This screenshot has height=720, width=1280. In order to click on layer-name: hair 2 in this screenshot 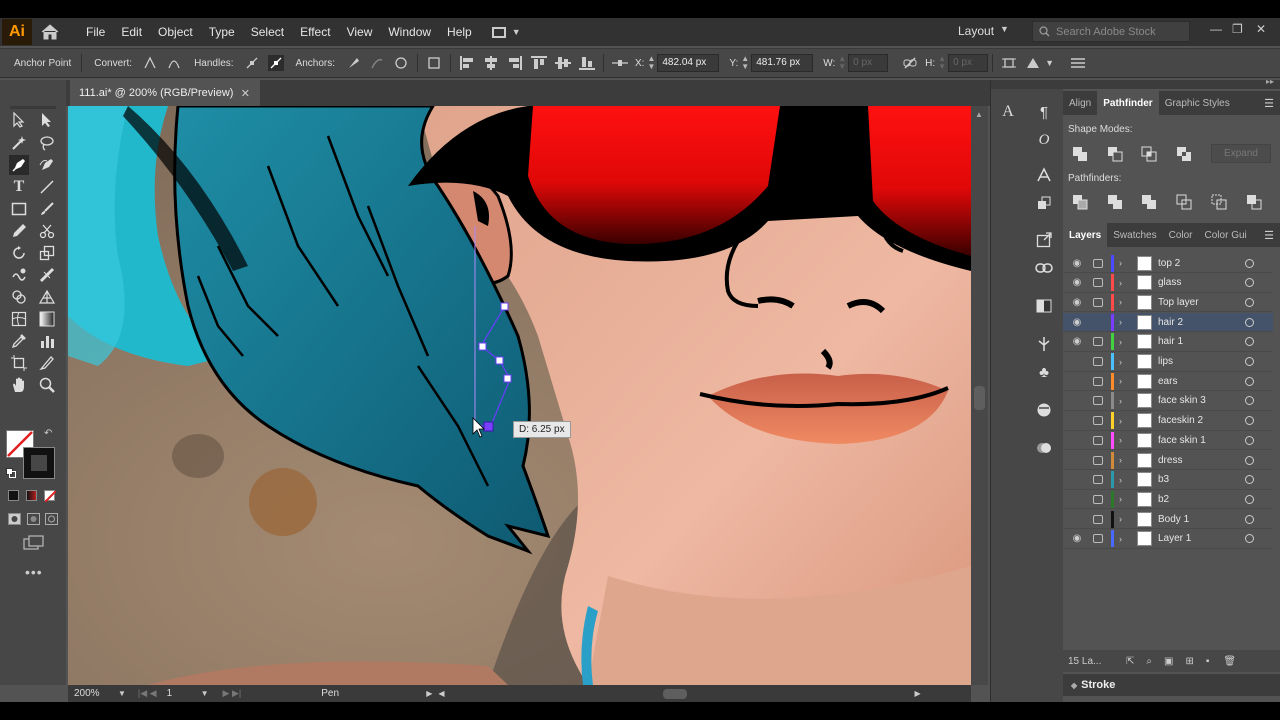, I will do `click(1170, 322)`.